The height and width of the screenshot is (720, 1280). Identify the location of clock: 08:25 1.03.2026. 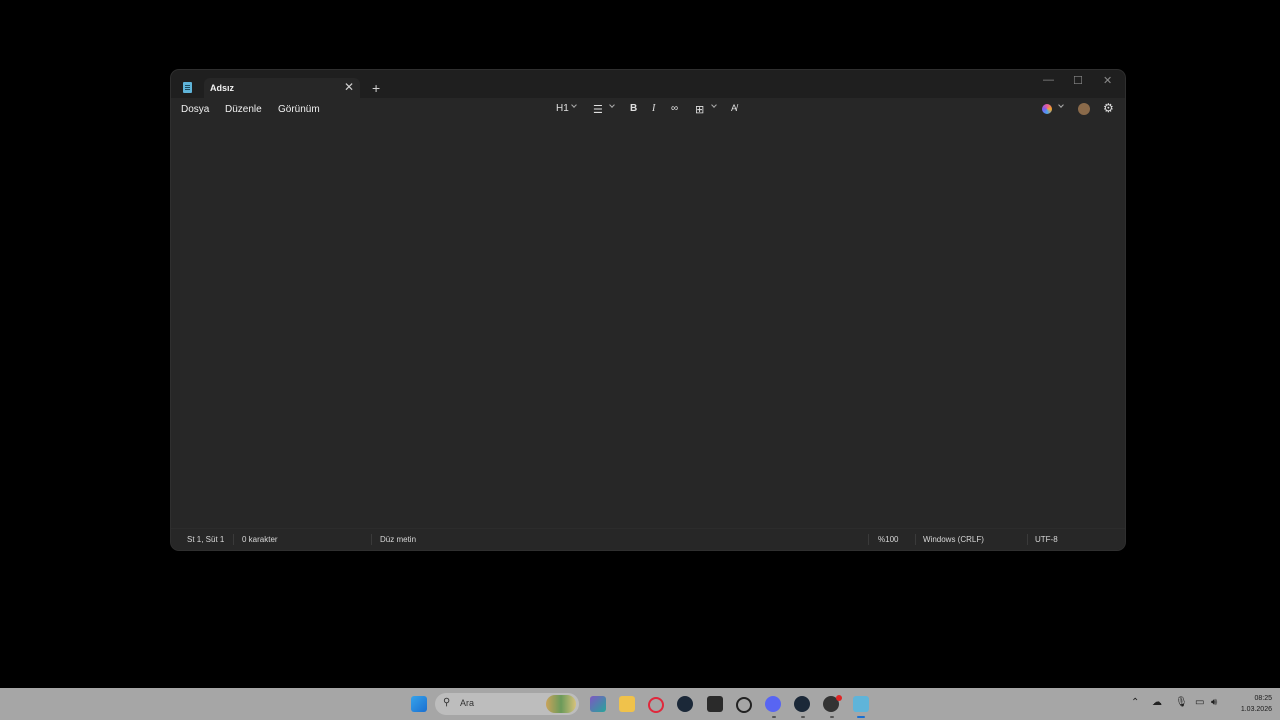
(1250, 704).